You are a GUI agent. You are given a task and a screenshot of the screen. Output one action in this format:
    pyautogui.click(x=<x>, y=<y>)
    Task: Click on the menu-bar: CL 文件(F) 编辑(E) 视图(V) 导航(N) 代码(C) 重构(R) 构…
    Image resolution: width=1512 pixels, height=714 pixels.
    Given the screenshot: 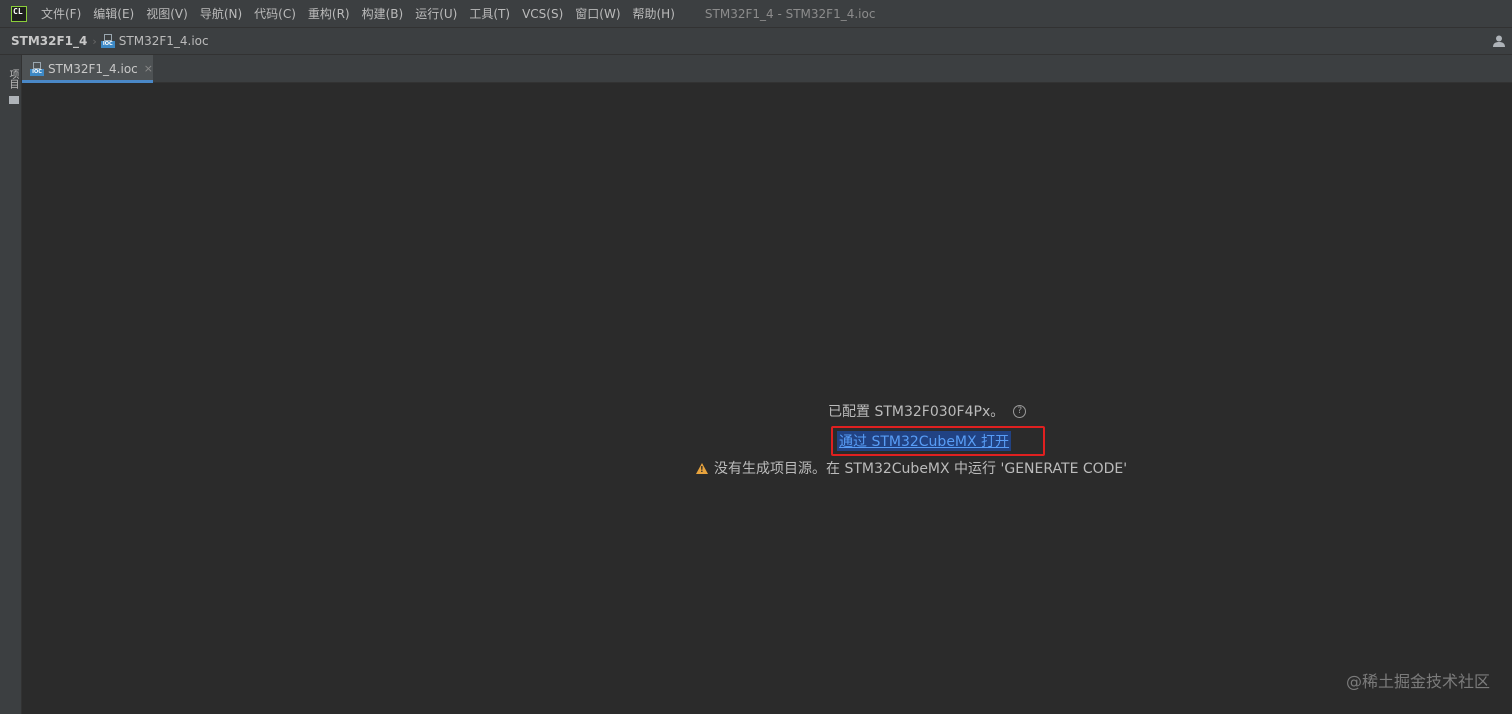 What is the action you would take?
    pyautogui.click(x=756, y=14)
    